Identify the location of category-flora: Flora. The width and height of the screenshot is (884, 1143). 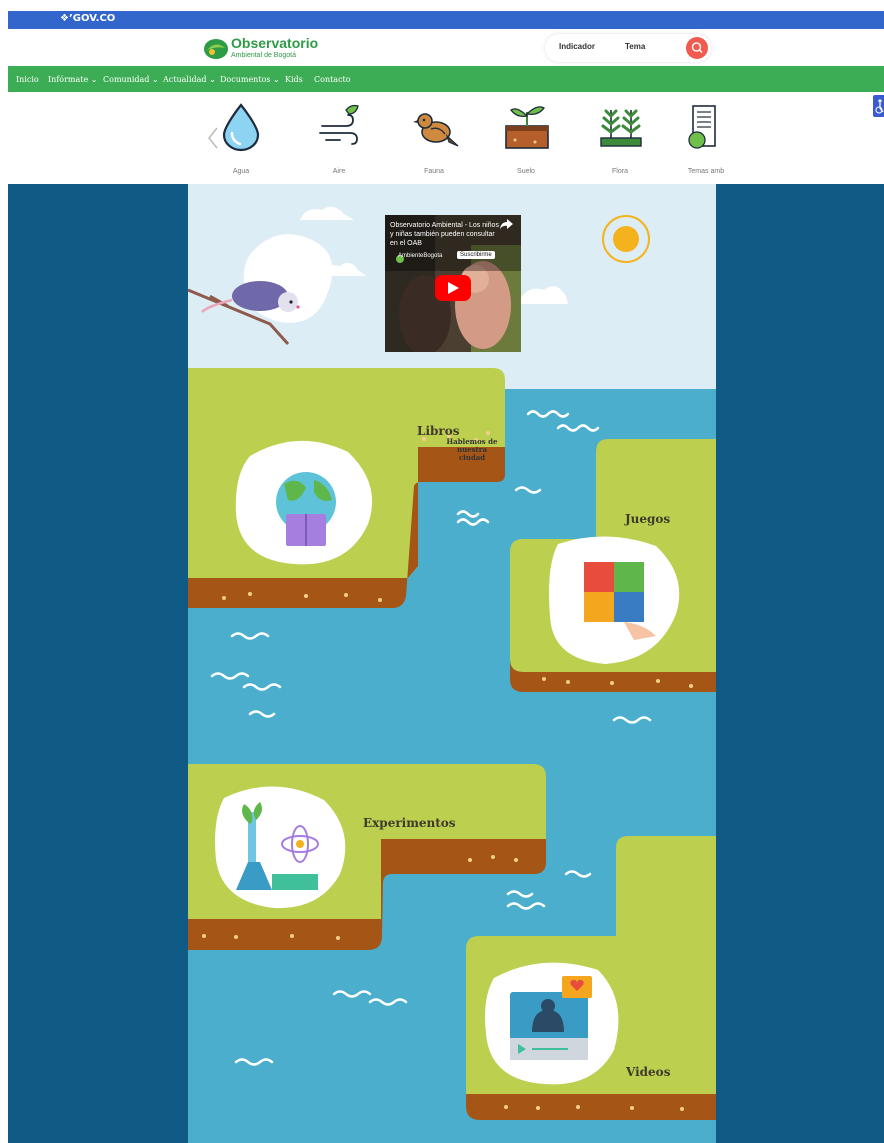
(620, 140).